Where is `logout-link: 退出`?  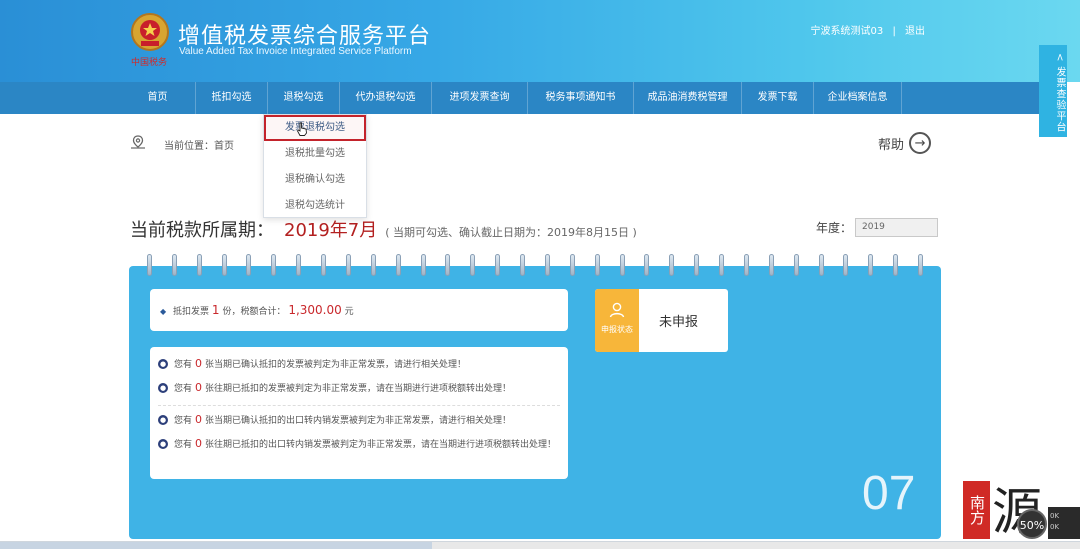 logout-link: 退出 is located at coordinates (915, 31).